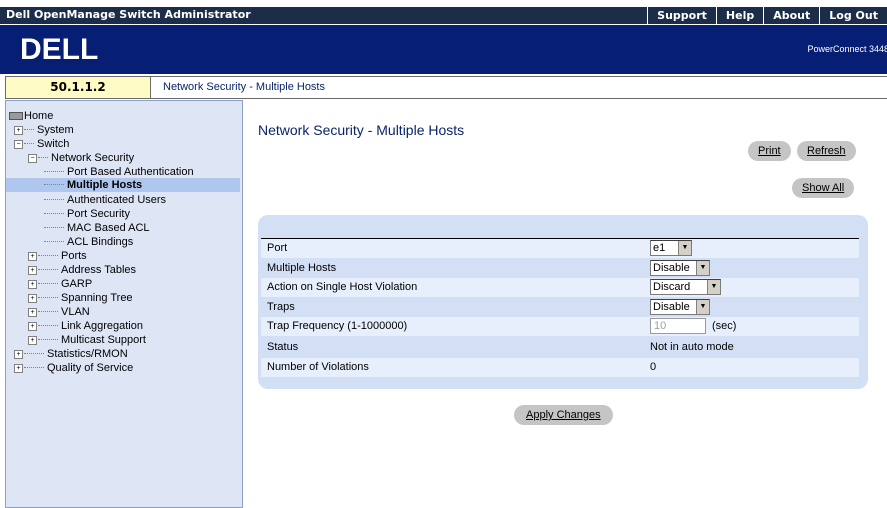  Describe the element at coordinates (653, 367) in the screenshot. I see `violations-value: 0` at that location.